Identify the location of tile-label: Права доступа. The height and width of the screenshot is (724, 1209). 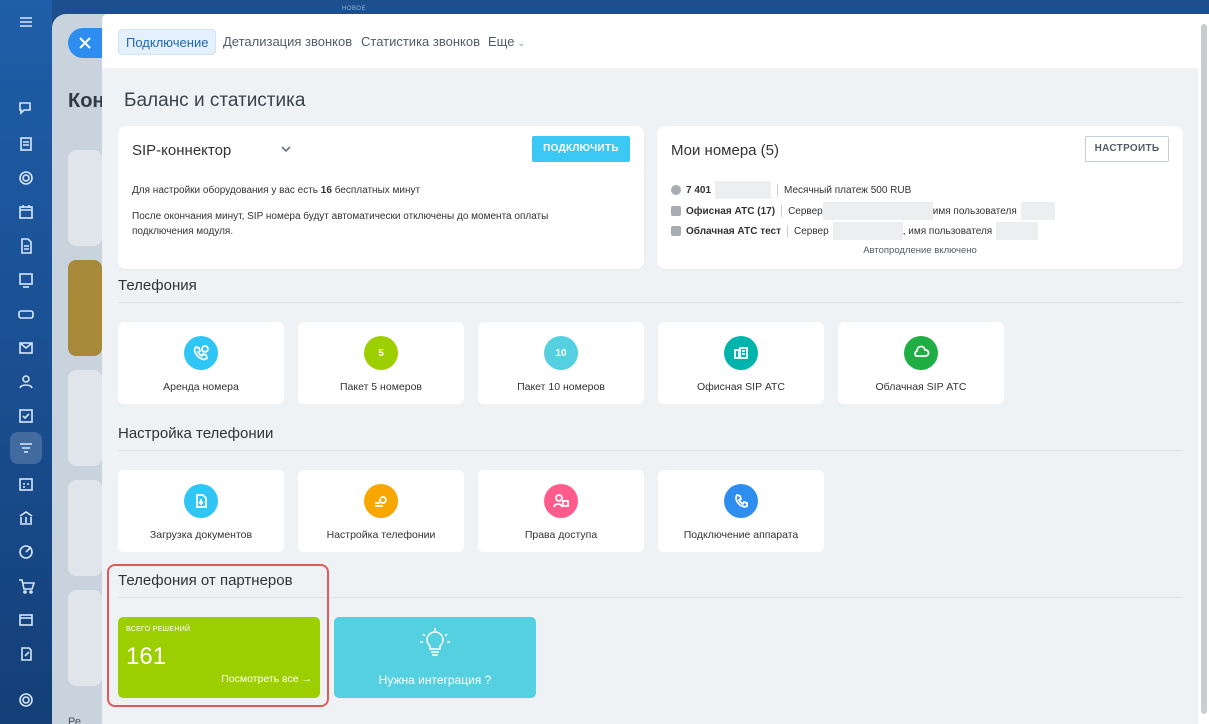
(561, 535).